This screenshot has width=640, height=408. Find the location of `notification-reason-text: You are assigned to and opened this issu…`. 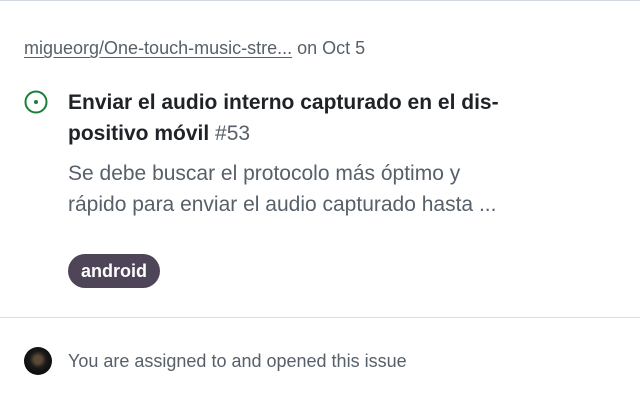

notification-reason-text: You are assigned to and opened this issu… is located at coordinates (237, 361).